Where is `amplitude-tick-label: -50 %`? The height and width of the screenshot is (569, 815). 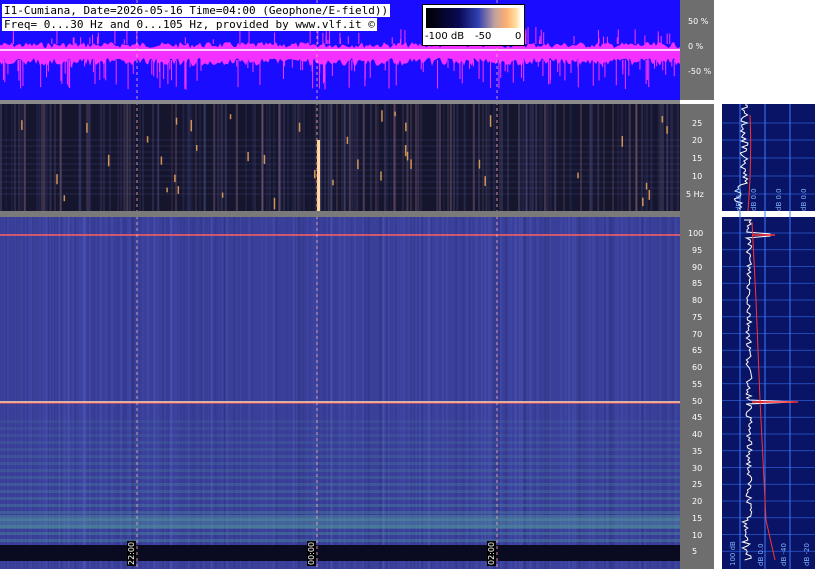
amplitude-tick-label: -50 % is located at coordinates (700, 71).